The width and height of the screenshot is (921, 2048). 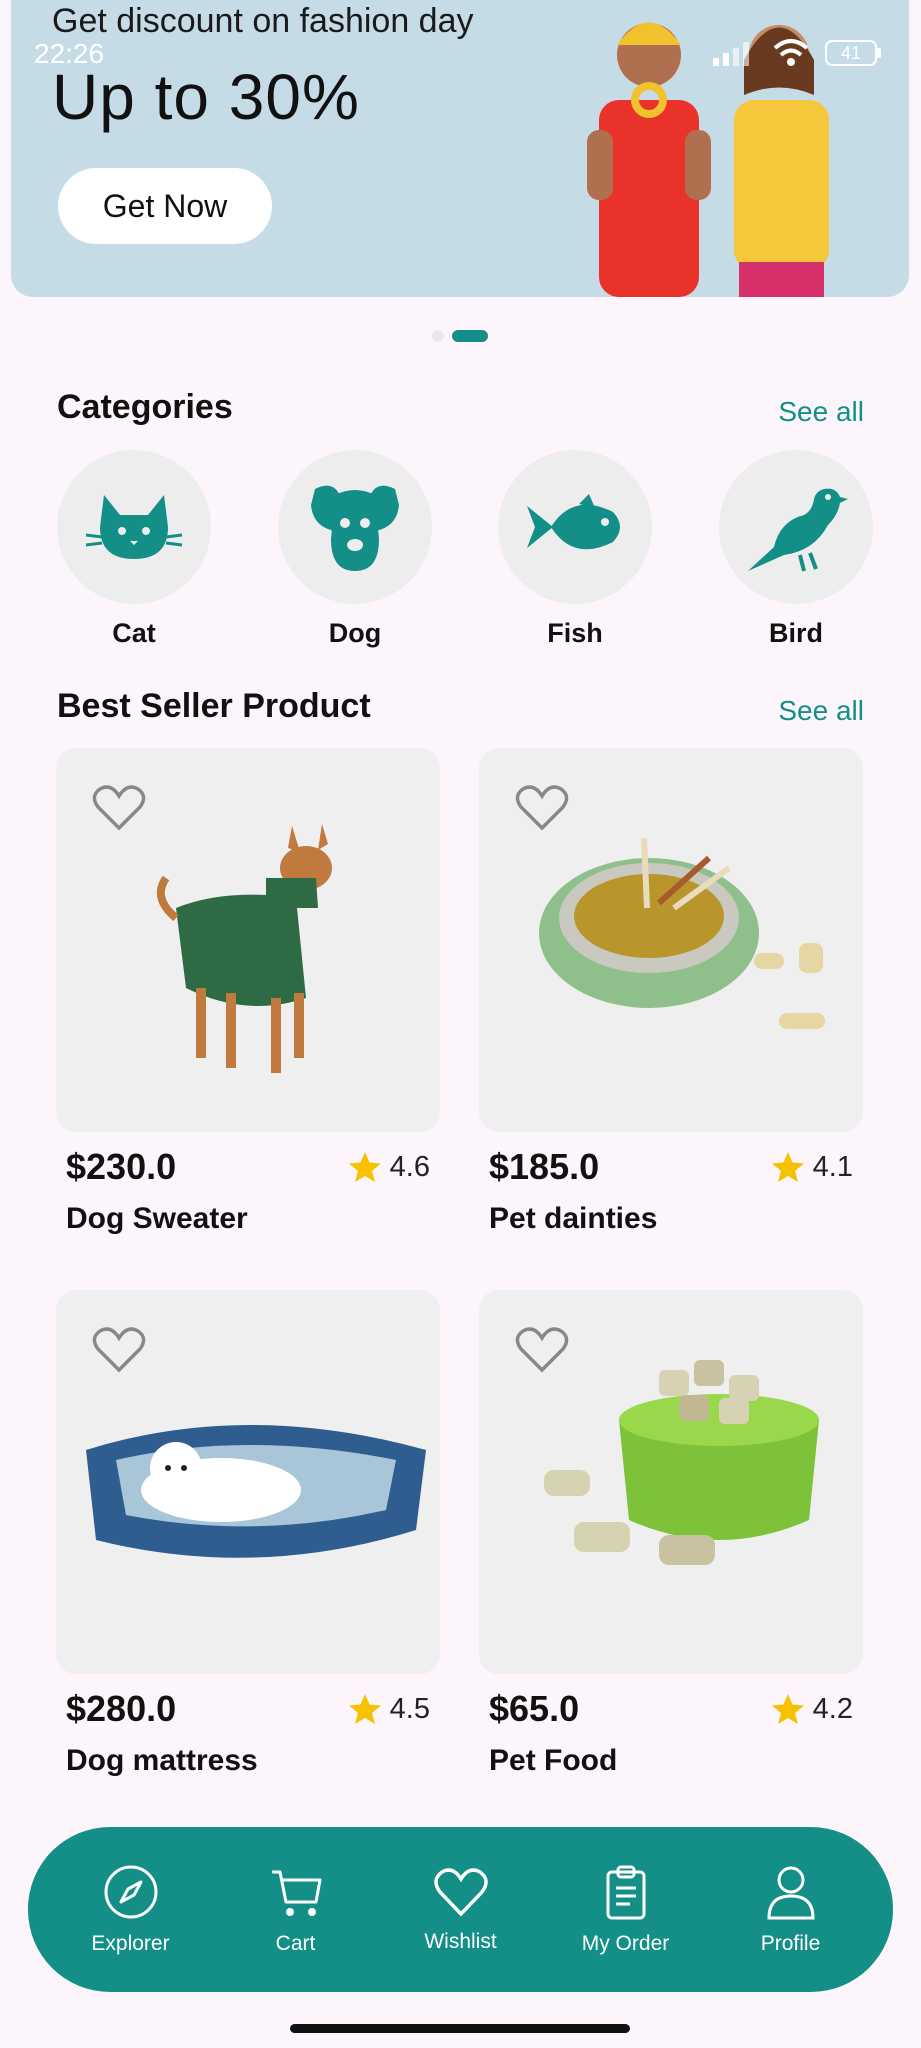 What do you see at coordinates (130, 1891) in the screenshot?
I see `compass-icon` at bounding box center [130, 1891].